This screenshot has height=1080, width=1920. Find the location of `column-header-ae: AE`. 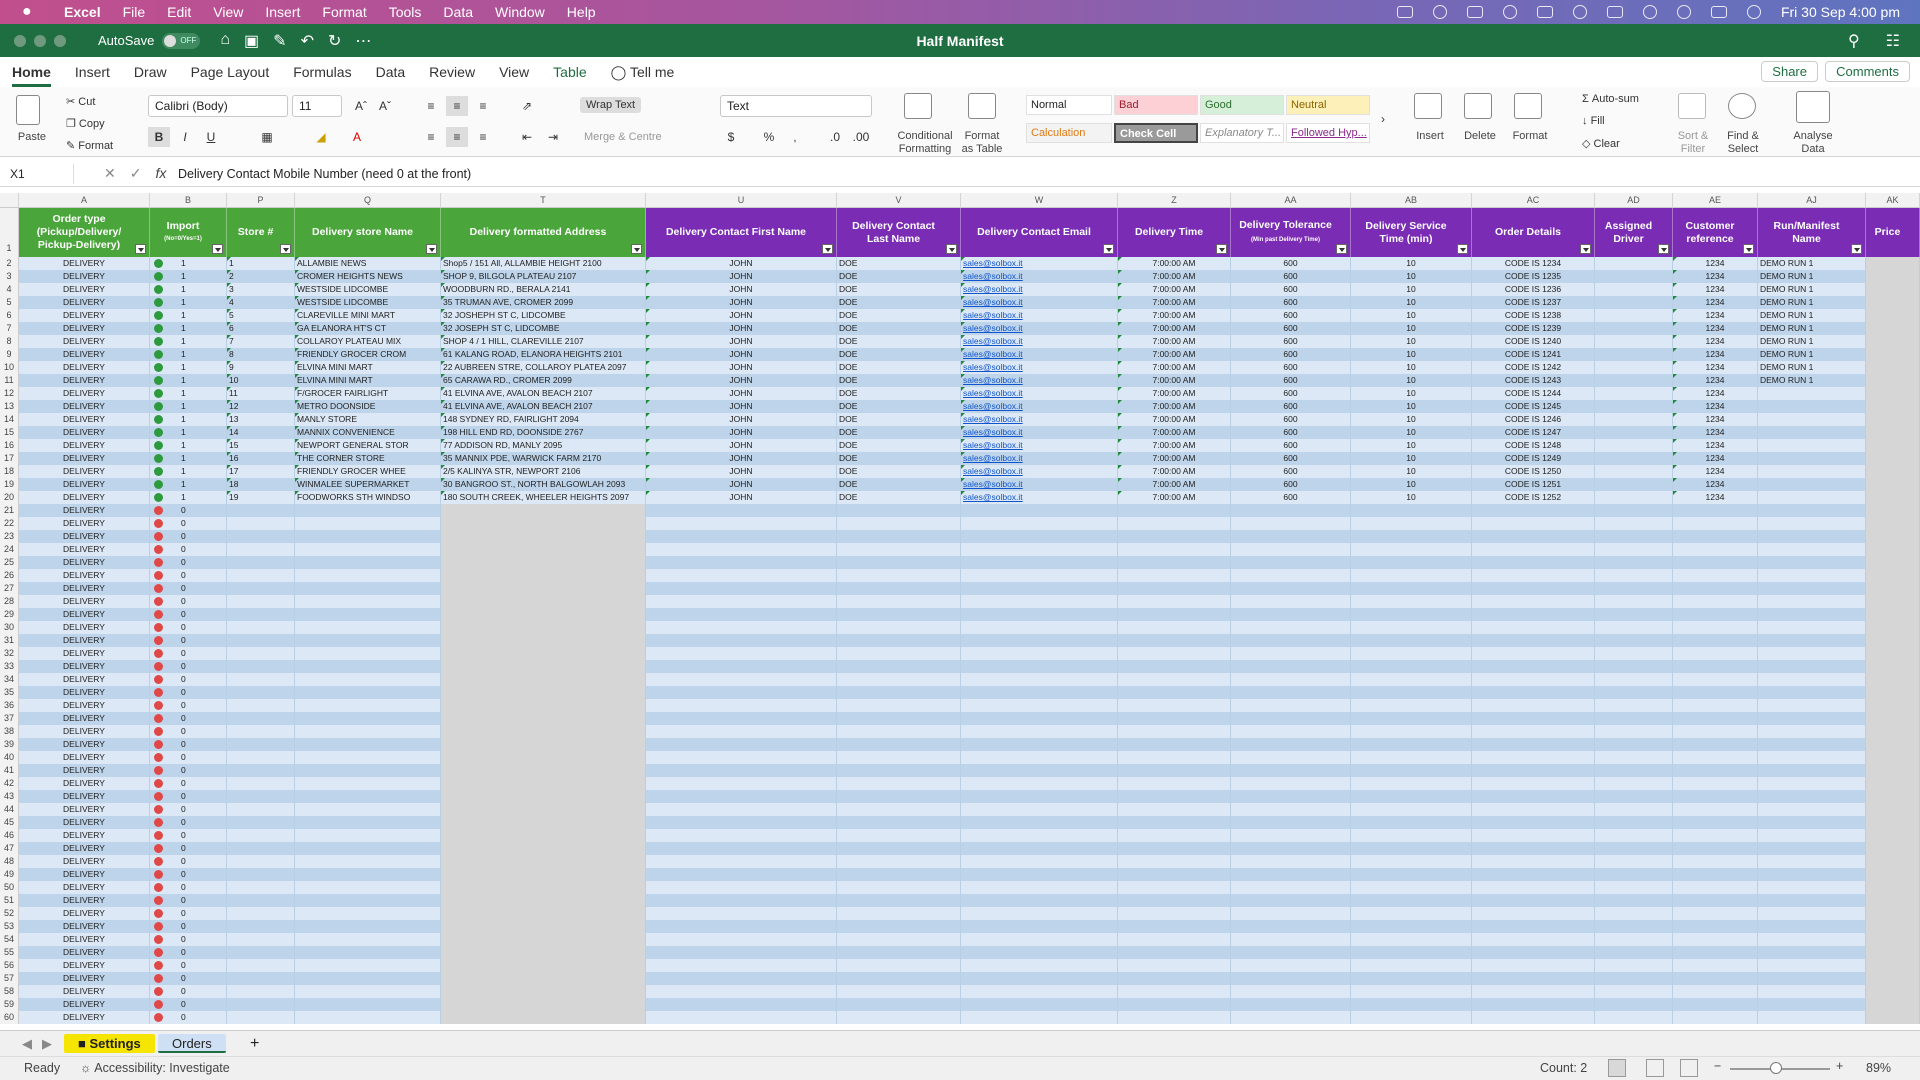

column-header-ae: AE is located at coordinates (1715, 200).